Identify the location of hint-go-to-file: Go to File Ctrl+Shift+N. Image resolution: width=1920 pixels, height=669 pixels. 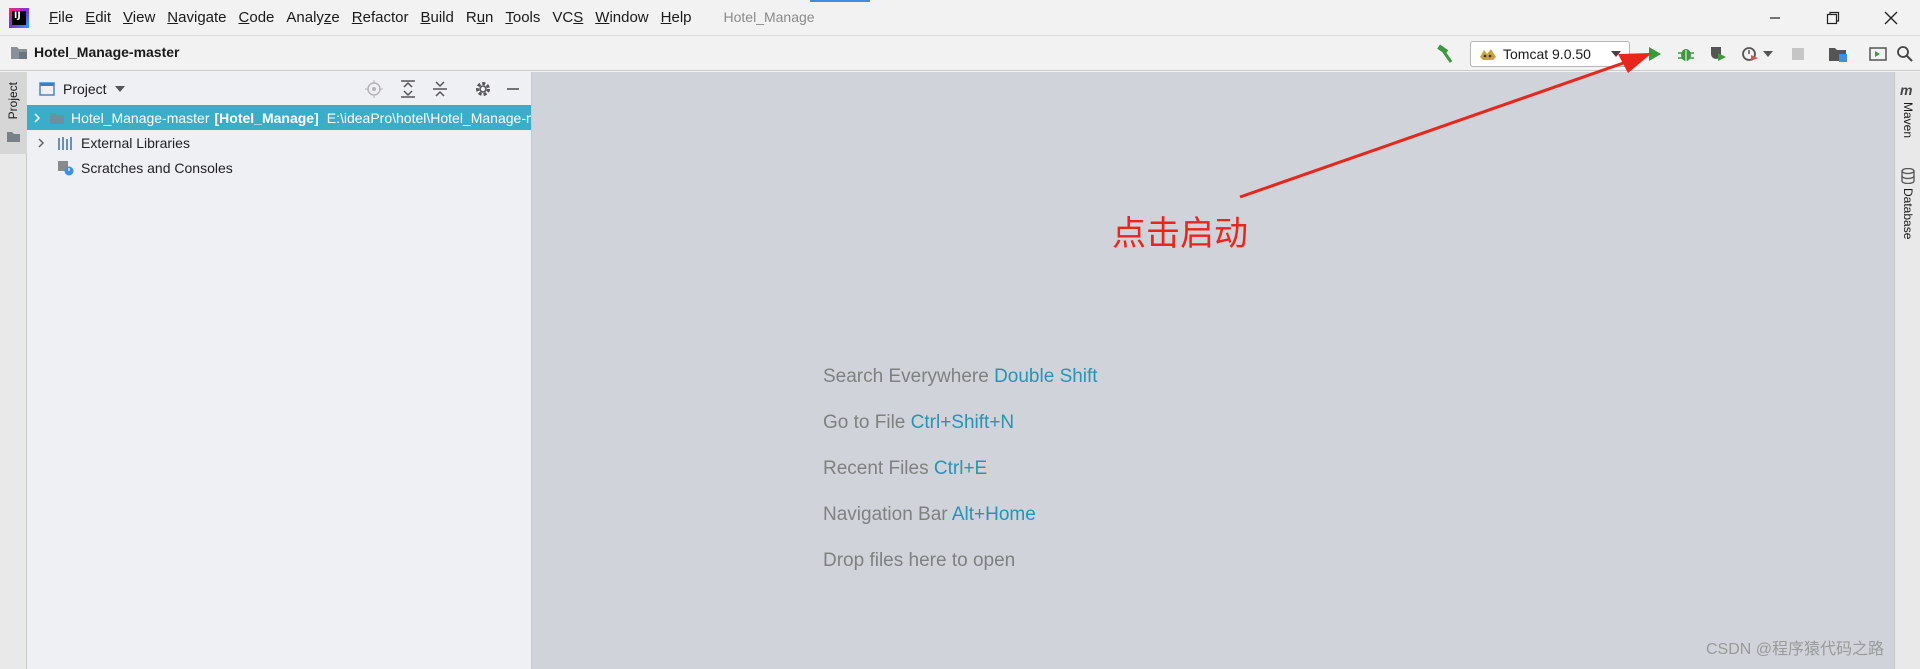
(919, 422).